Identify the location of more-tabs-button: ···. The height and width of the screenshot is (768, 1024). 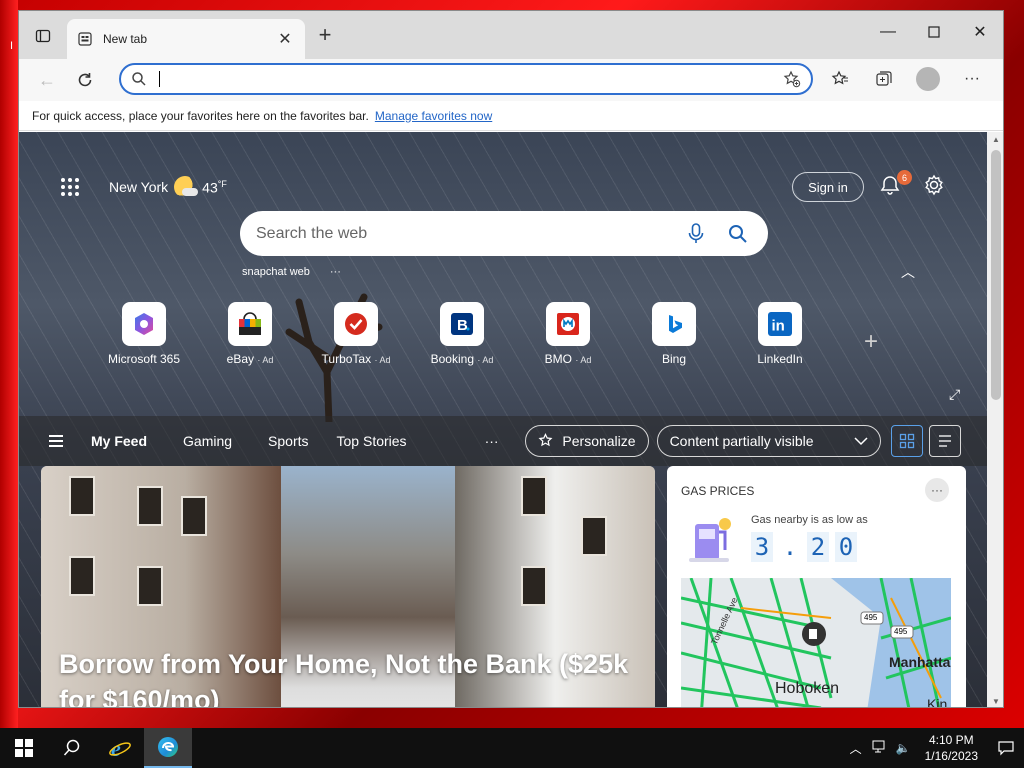
(492, 441).